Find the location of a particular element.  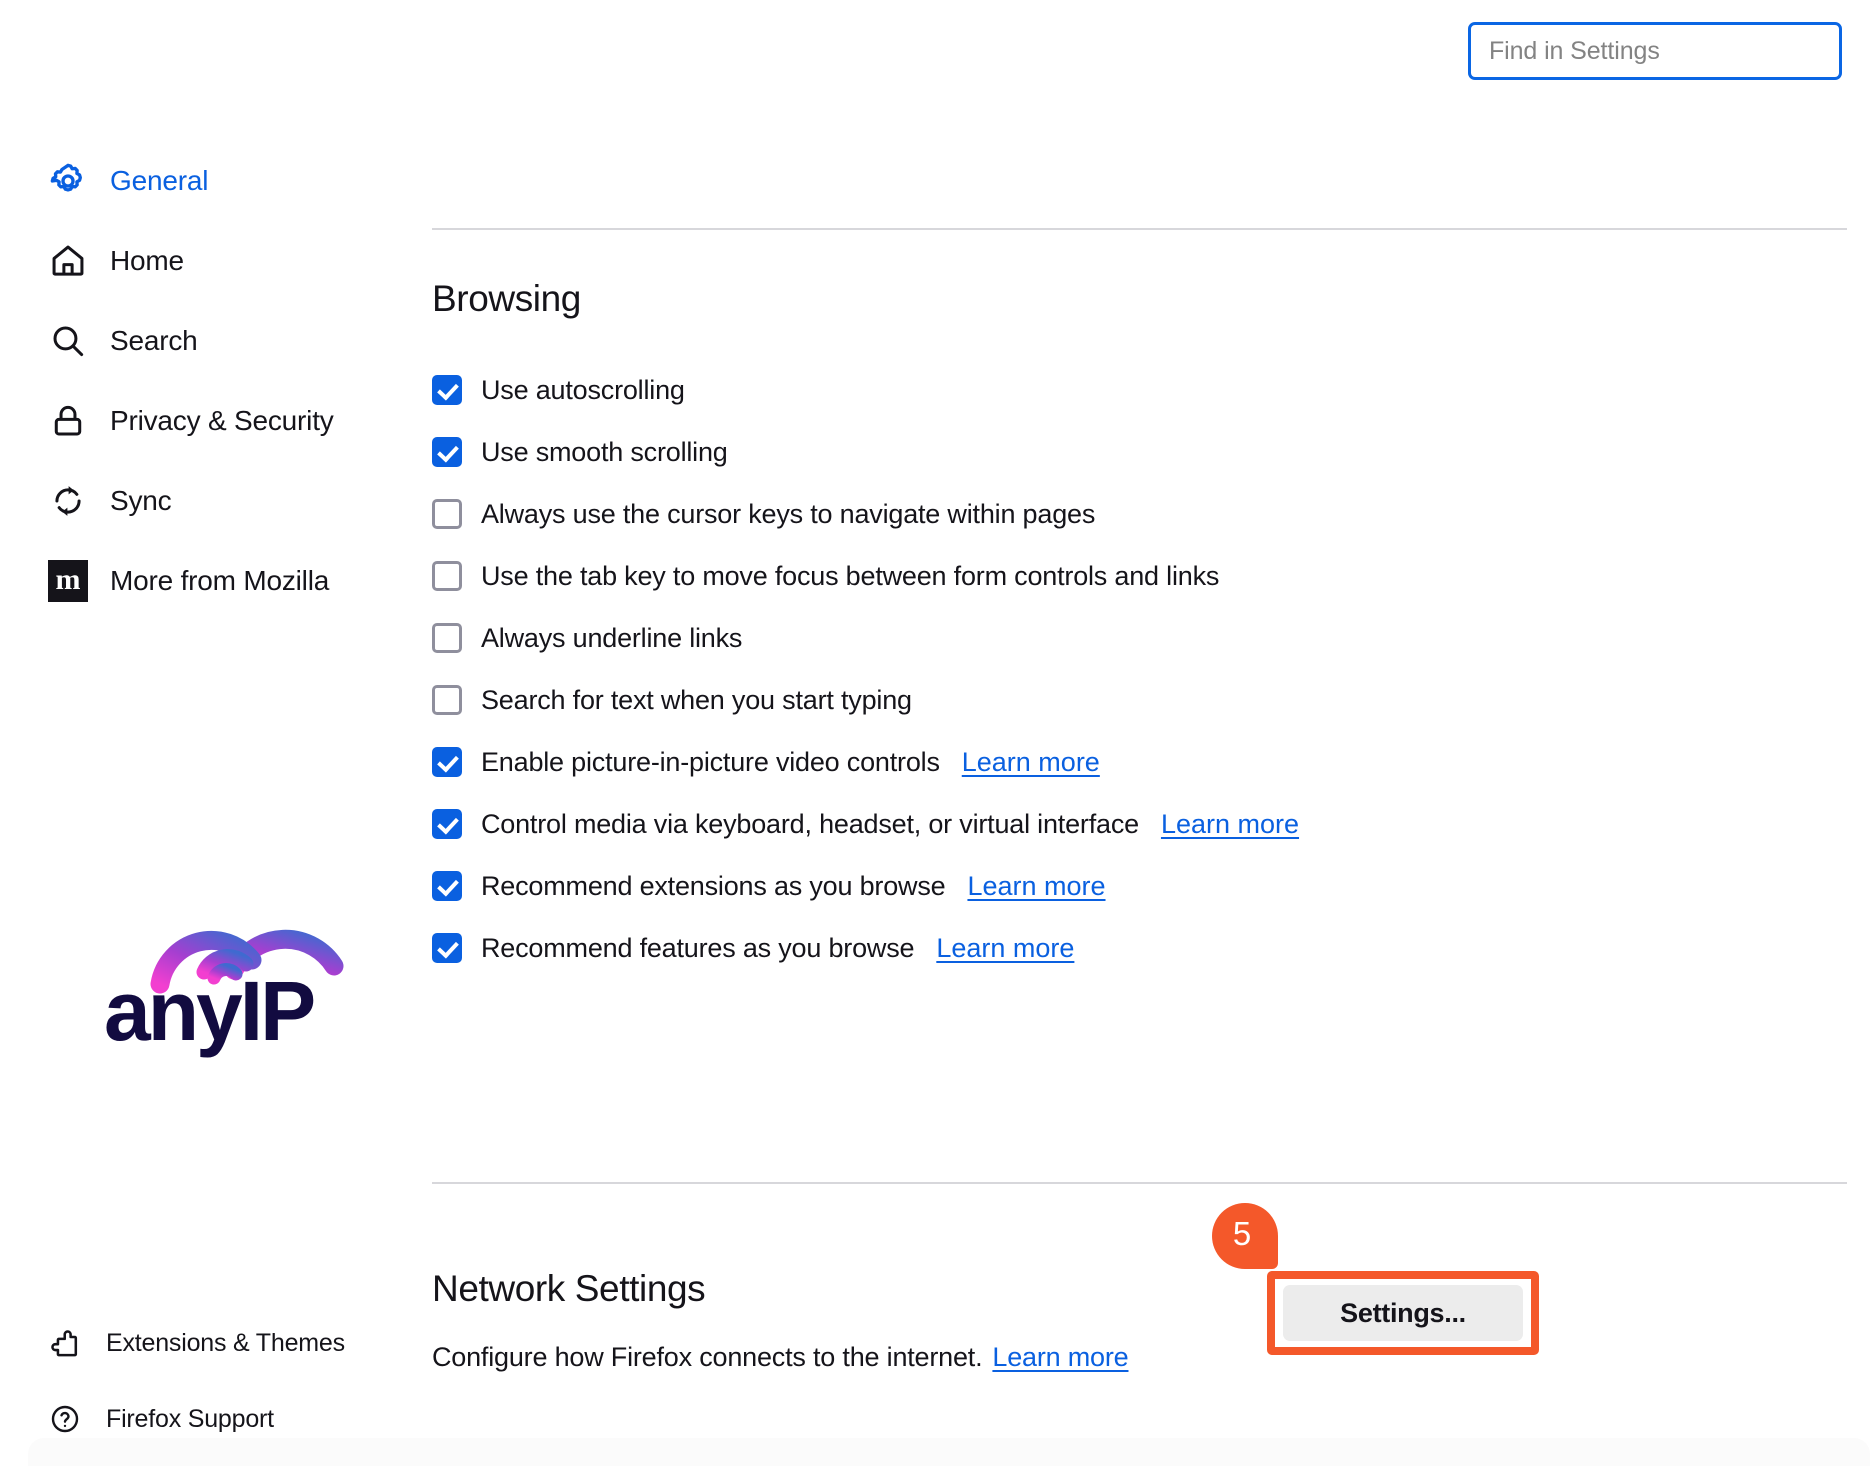

option-label: Use smooth scrolling is located at coordinates (604, 451).